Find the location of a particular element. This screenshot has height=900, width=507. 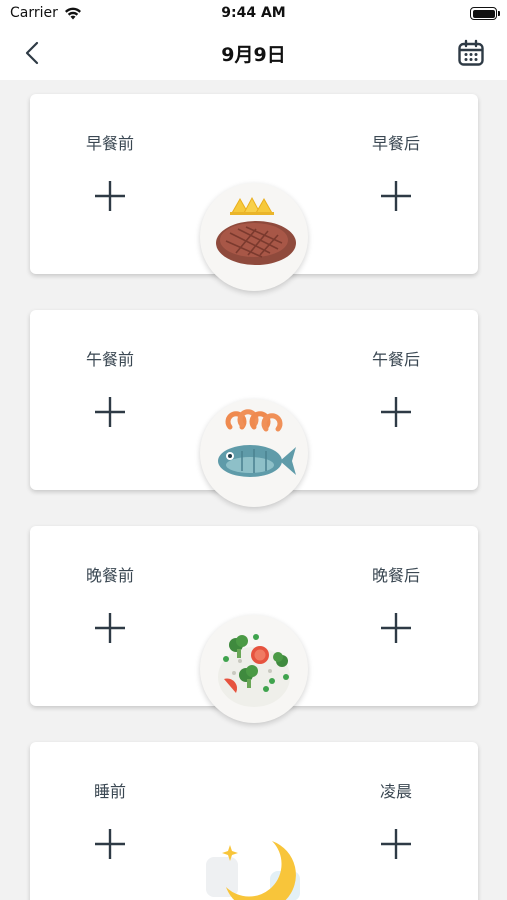

slot-bedtime: 睡前 is located at coordinates (110, 820).